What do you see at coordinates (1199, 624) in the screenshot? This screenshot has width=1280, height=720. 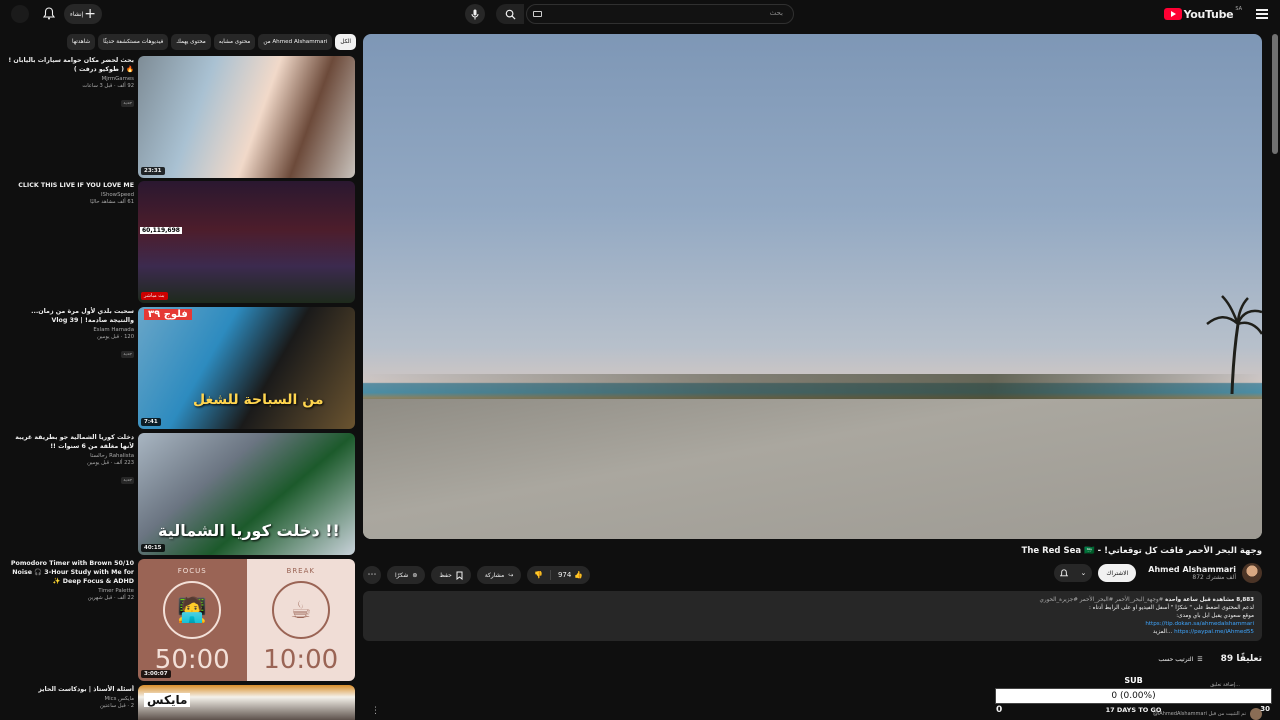 I see `dokan-link: https://tip.dokan.sa/ahmedalshammari` at bounding box center [1199, 624].